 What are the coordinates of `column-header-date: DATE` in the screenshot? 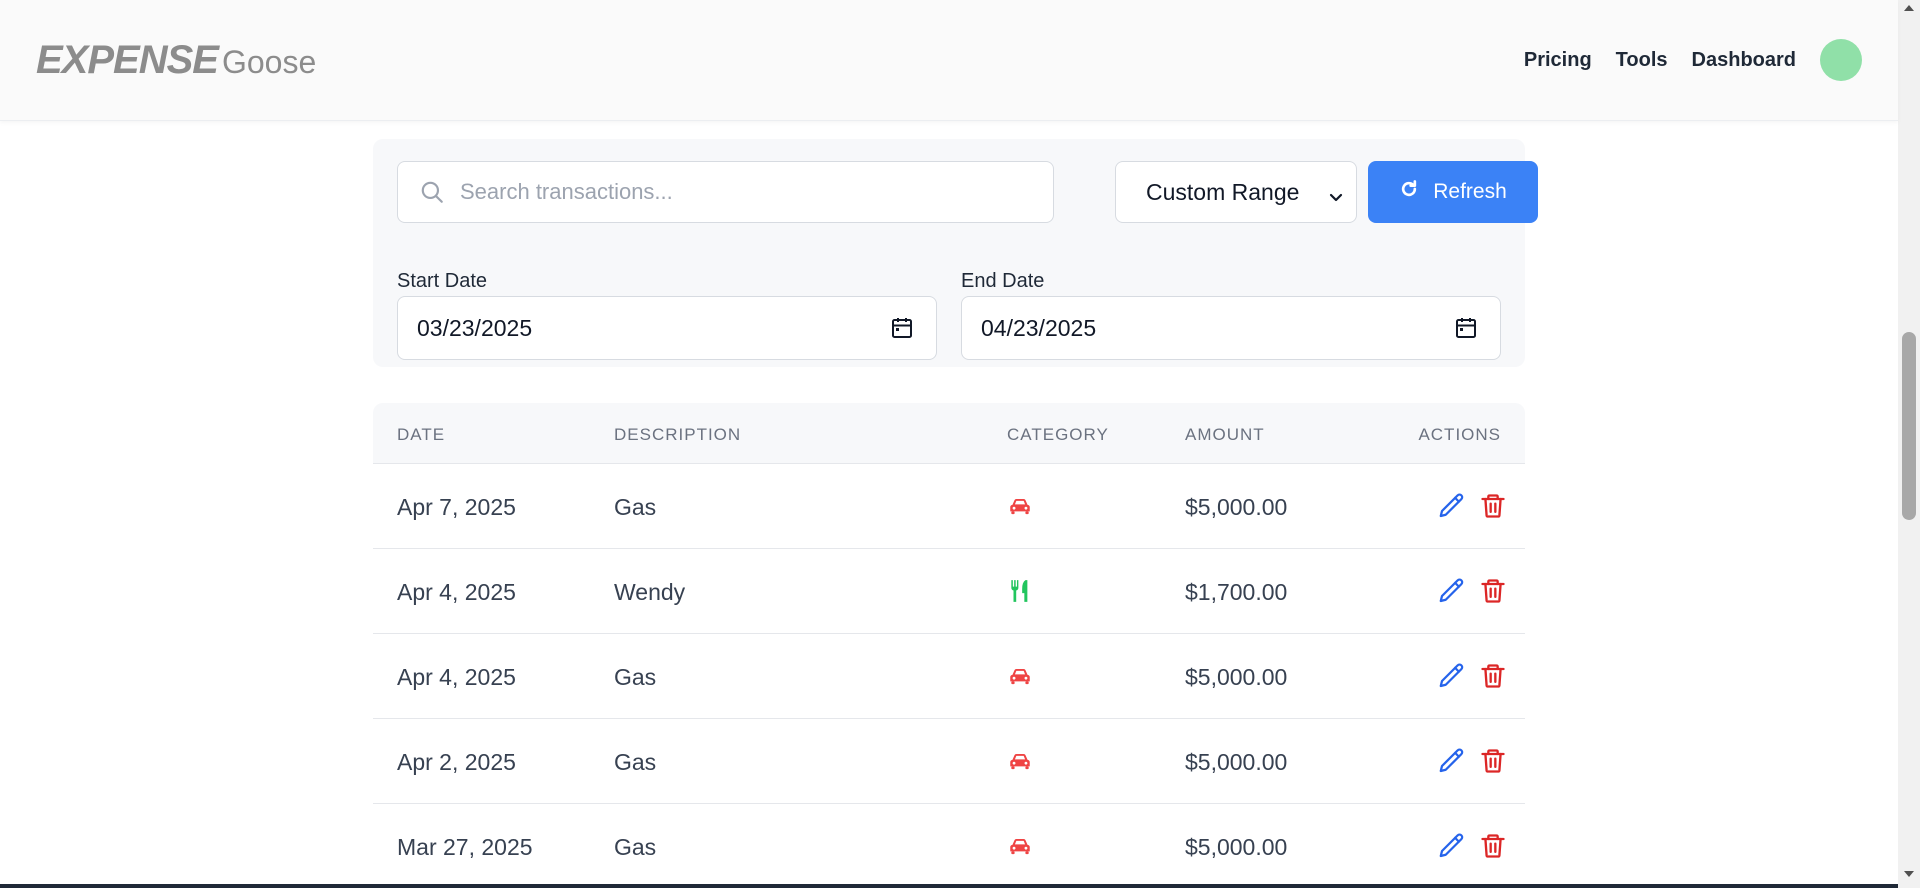 It's located at (421, 435).